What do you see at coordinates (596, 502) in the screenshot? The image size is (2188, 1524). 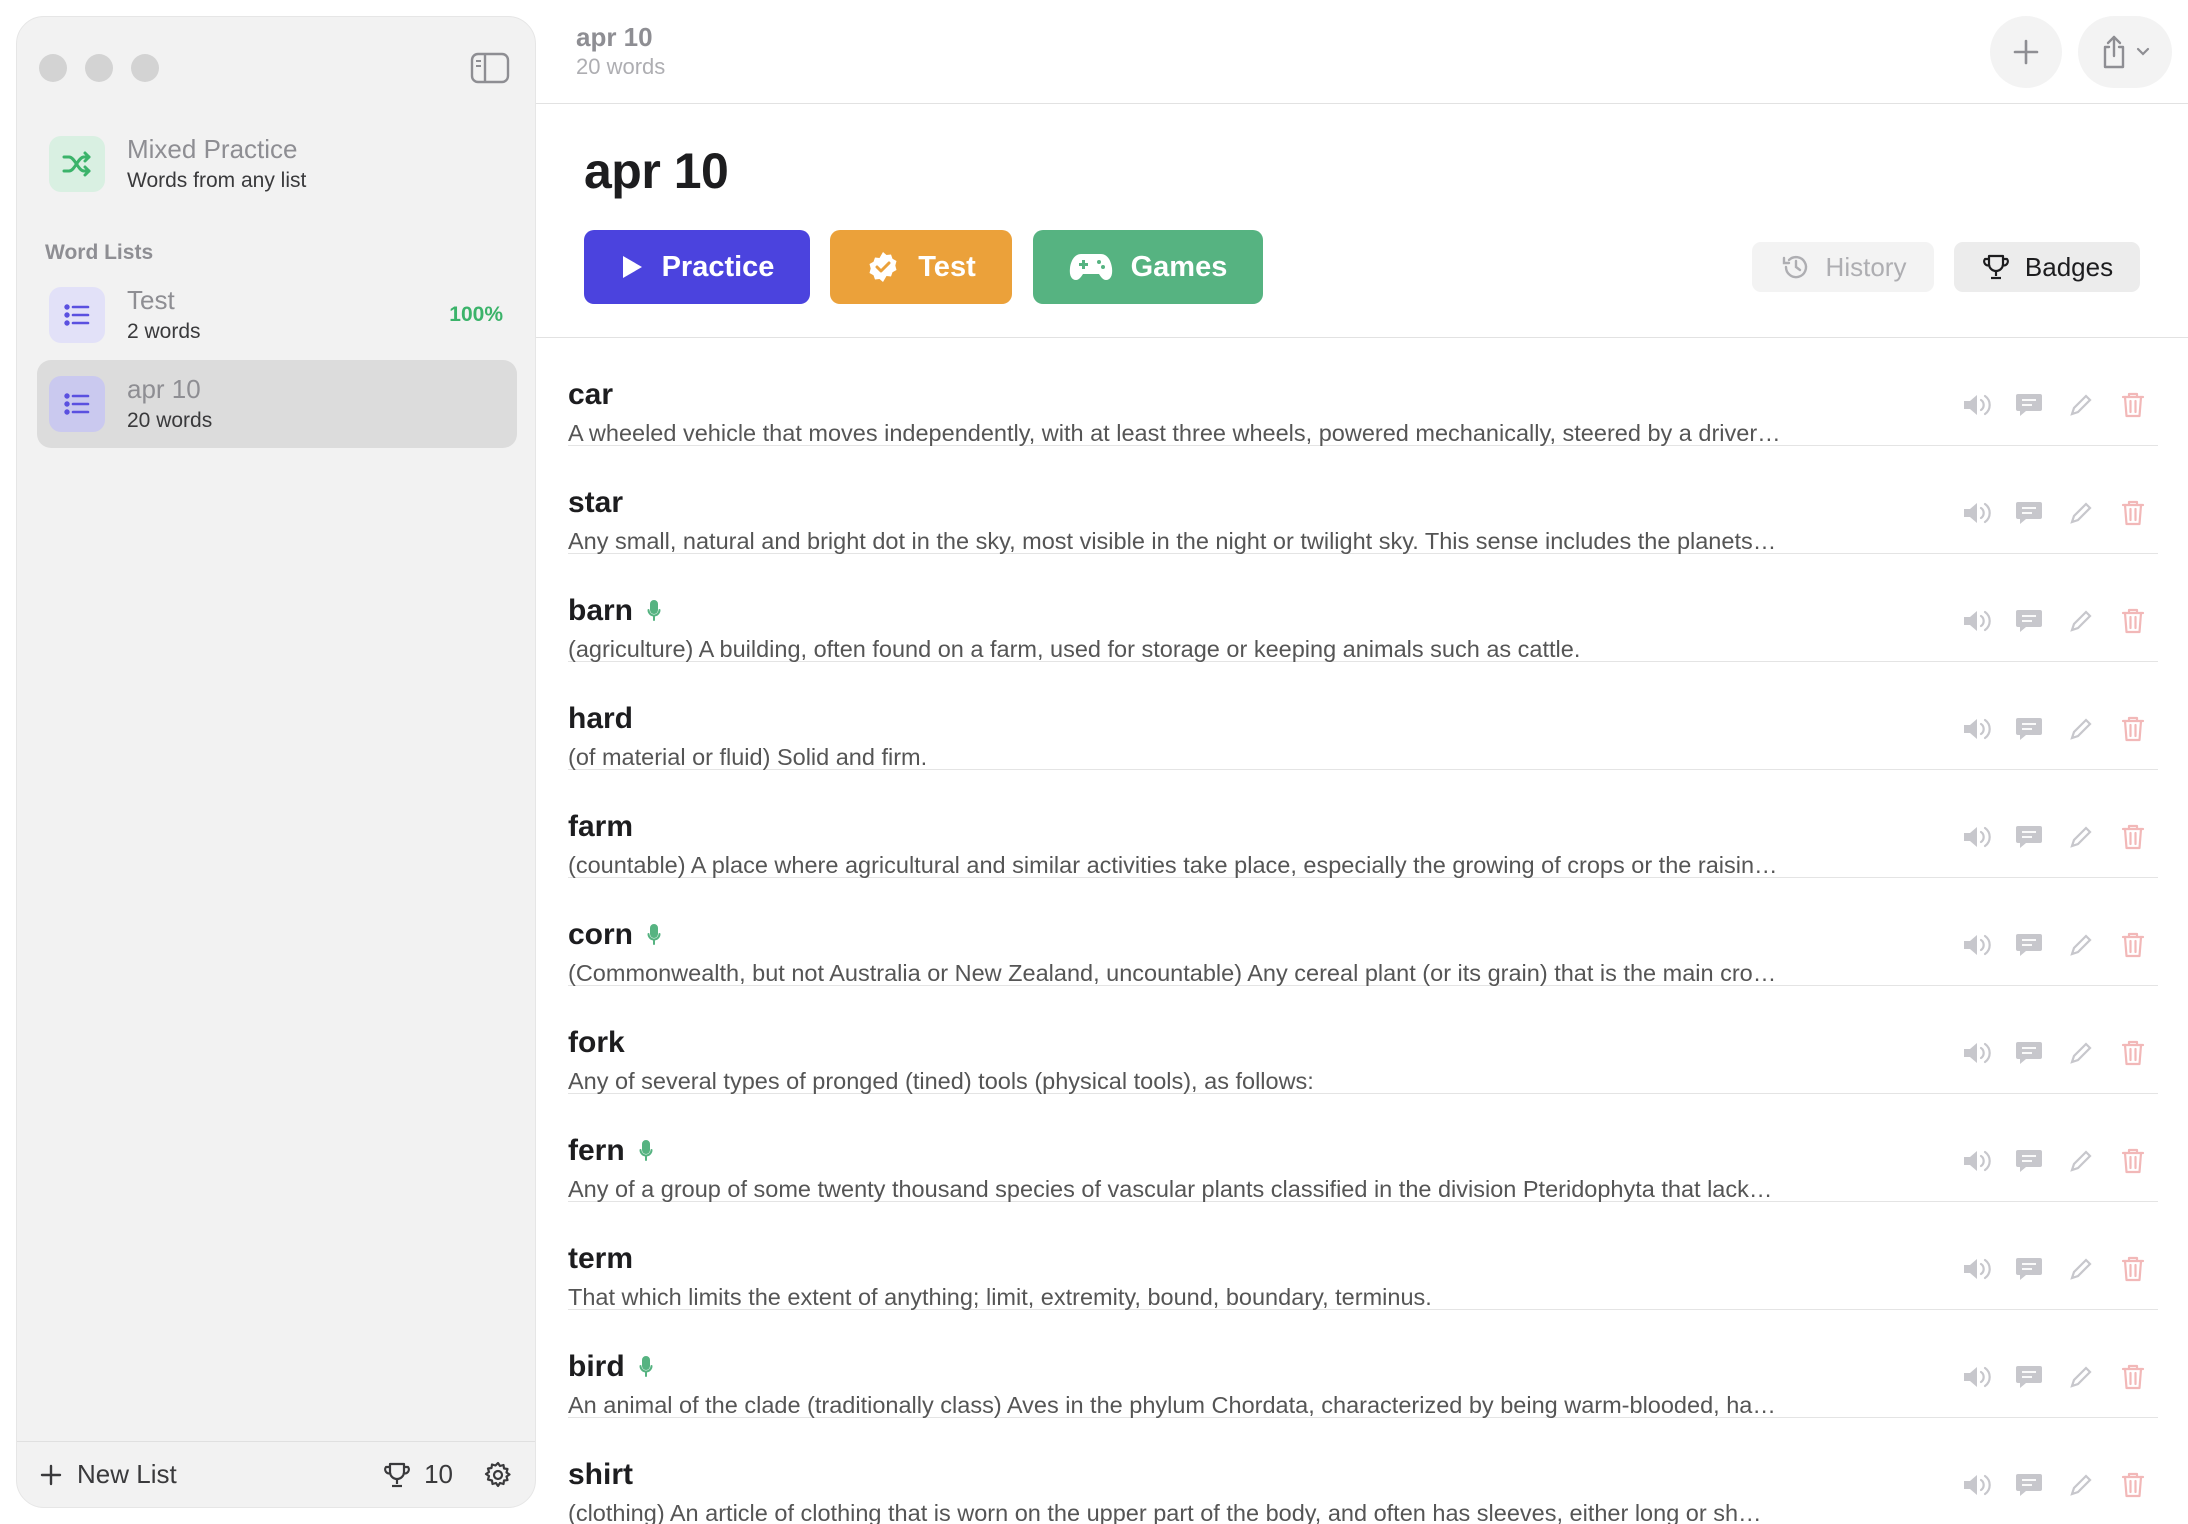 I see `word-text: star` at bounding box center [596, 502].